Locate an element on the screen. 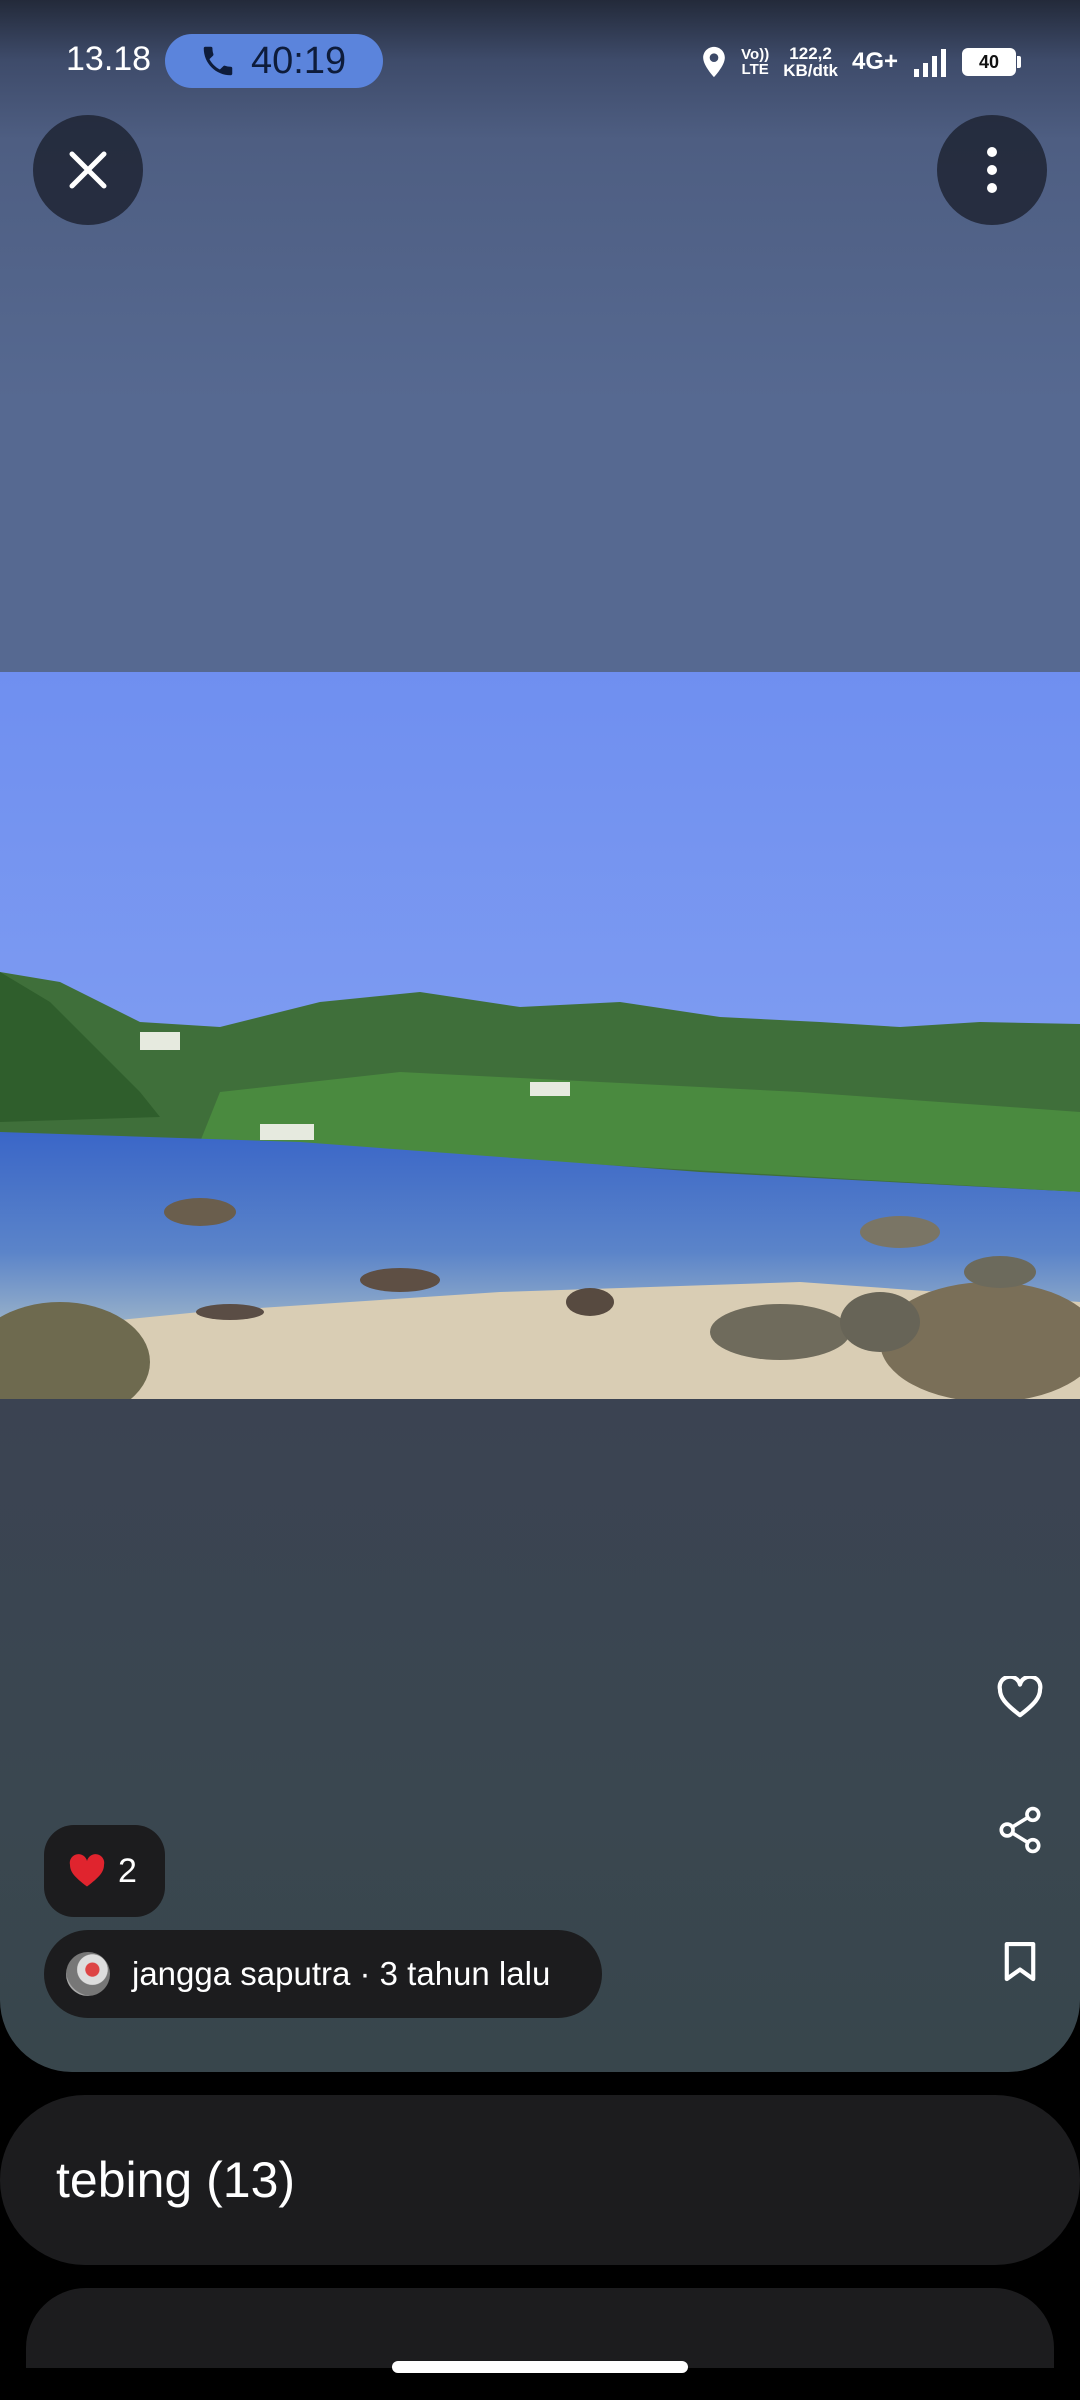  ongoing-call-chip: 40:19 is located at coordinates (274, 61).